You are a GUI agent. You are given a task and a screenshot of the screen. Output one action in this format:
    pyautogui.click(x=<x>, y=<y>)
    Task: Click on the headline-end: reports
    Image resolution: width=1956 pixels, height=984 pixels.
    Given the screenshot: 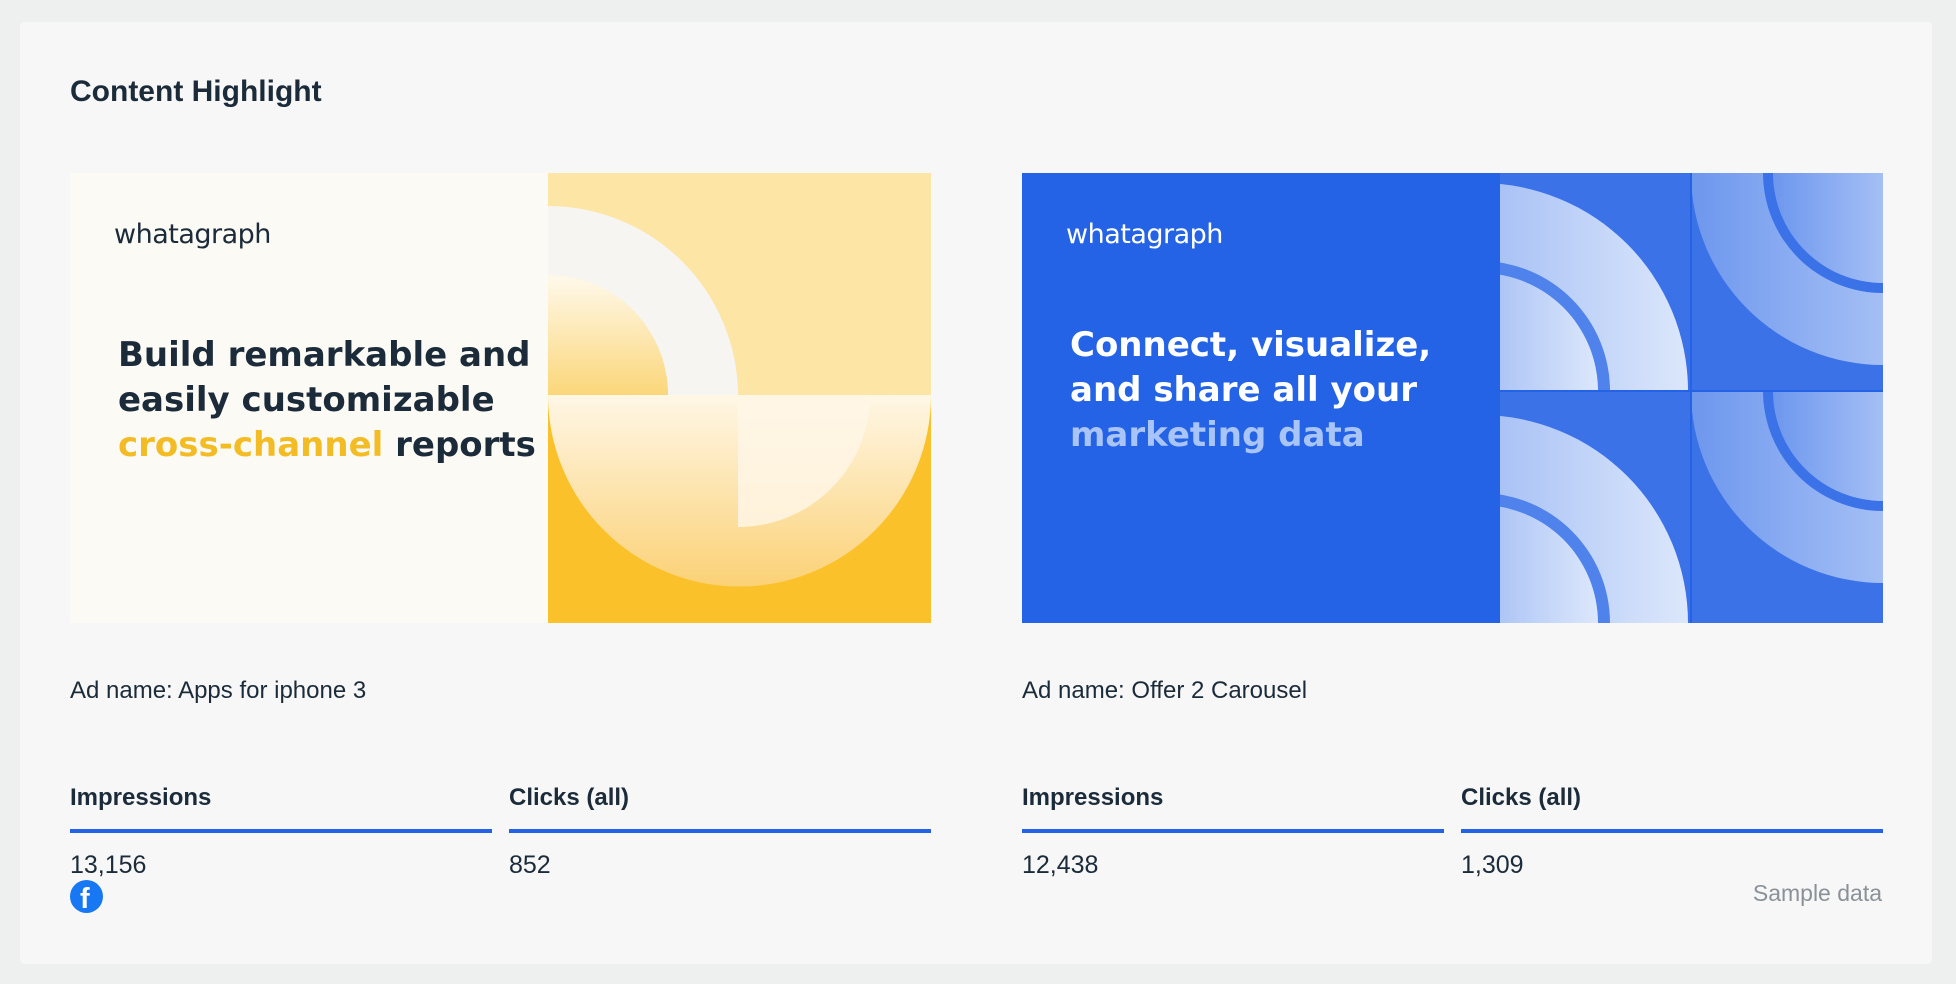 What is the action you would take?
    pyautogui.click(x=459, y=445)
    